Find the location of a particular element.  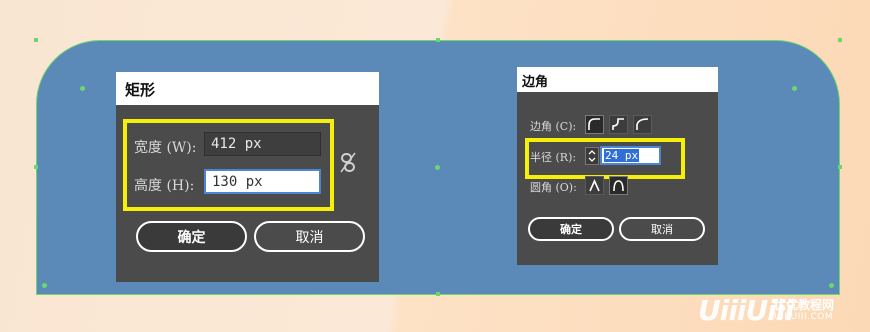

inverted-corner-button is located at coordinates (618, 124).